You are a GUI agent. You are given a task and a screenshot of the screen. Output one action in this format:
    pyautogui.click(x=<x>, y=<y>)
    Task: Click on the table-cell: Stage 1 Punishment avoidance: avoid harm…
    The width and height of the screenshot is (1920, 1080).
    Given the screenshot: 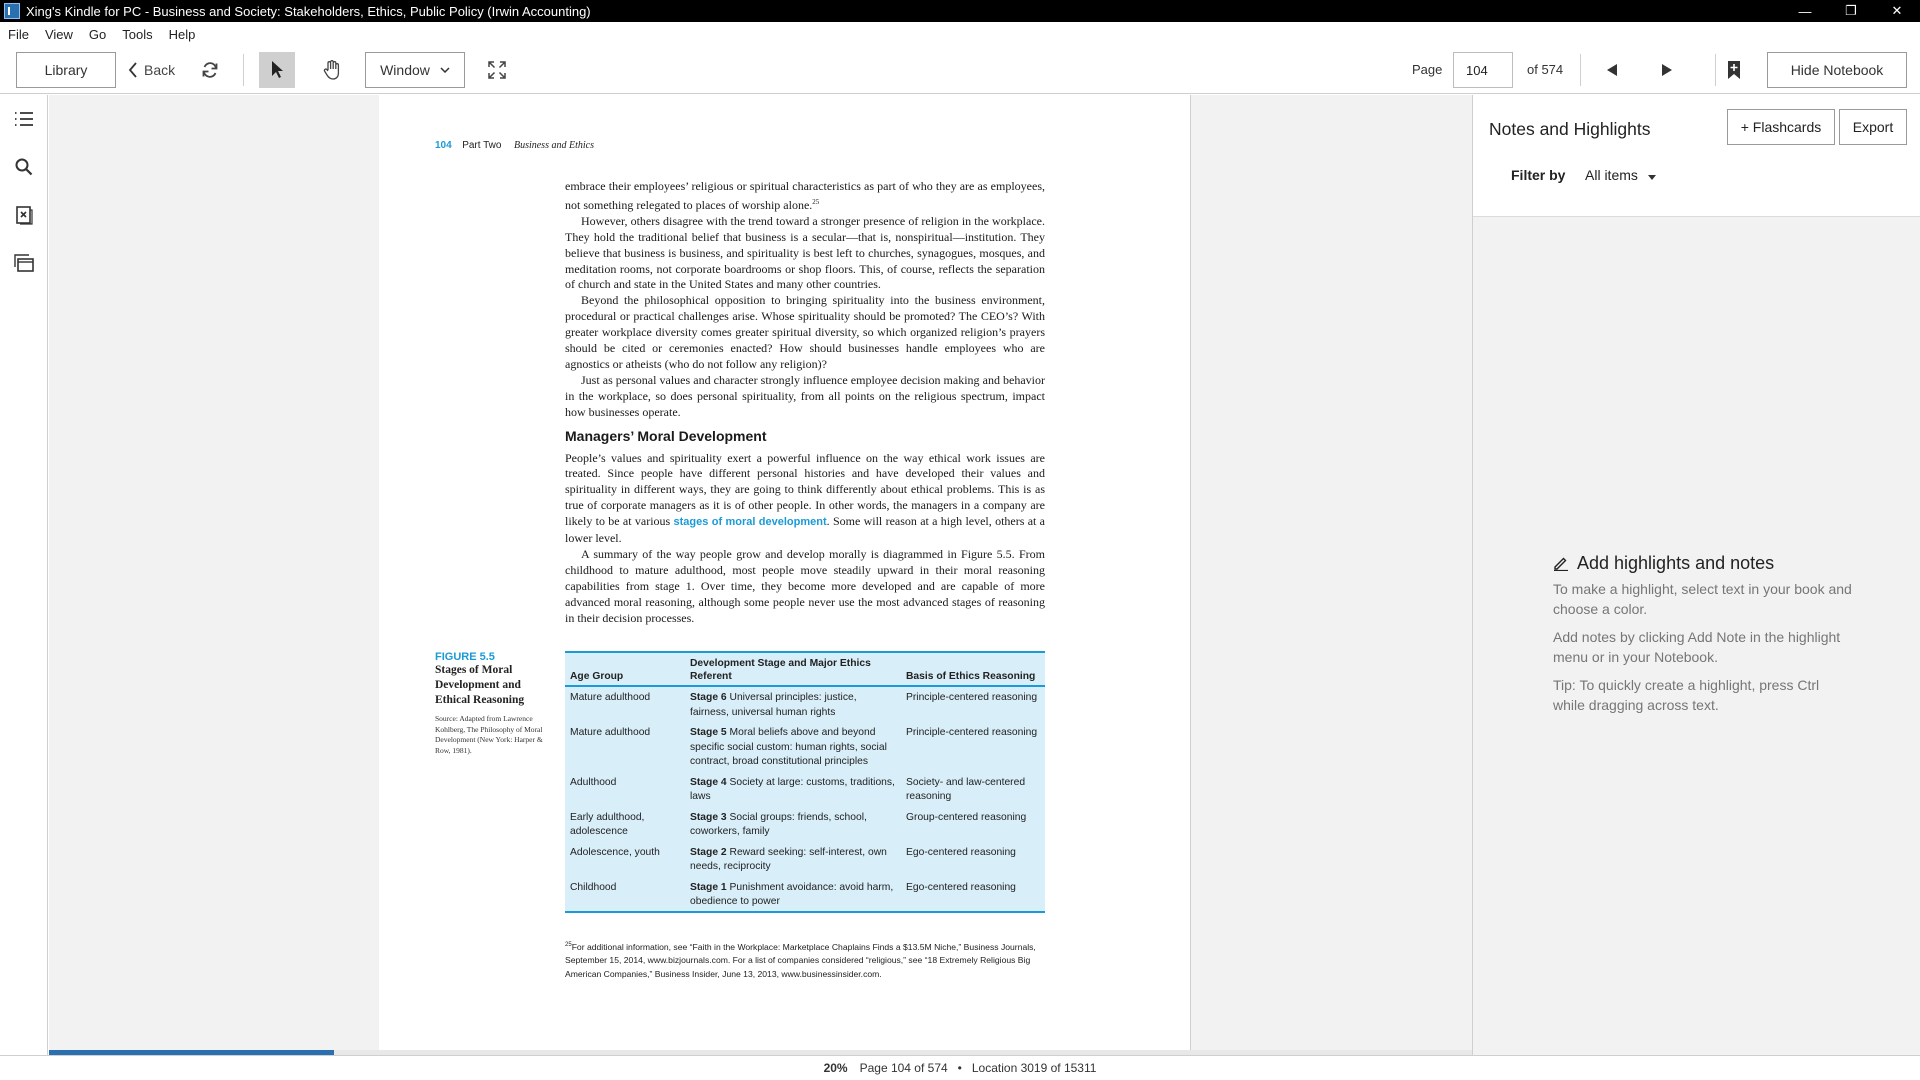 What is the action you would take?
    pyautogui.click(x=792, y=894)
    